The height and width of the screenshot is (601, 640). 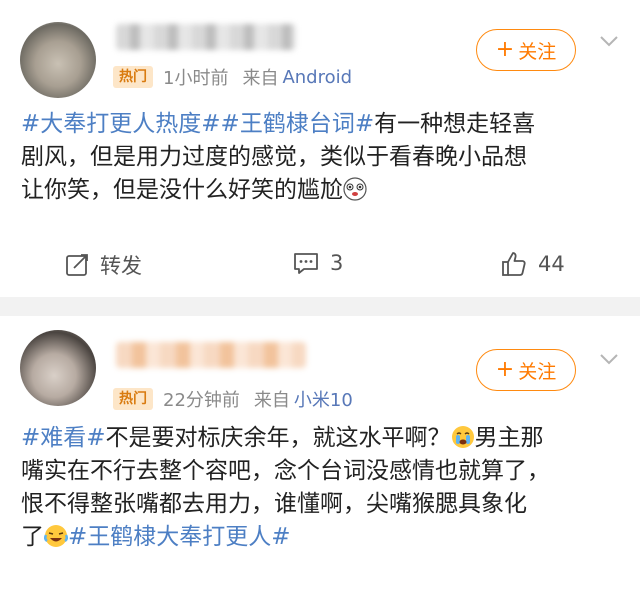 I want to click on hashtag-link: #难看#, so click(x=63, y=438).